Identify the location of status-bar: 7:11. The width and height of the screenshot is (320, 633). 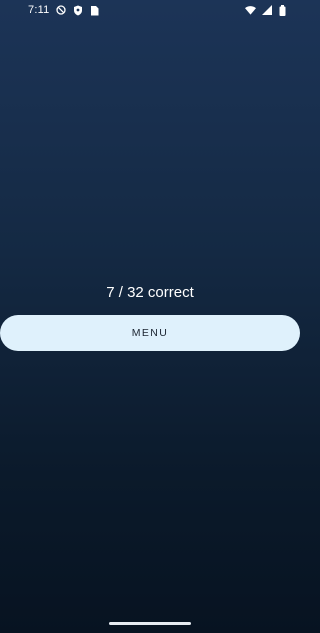
(150, 10).